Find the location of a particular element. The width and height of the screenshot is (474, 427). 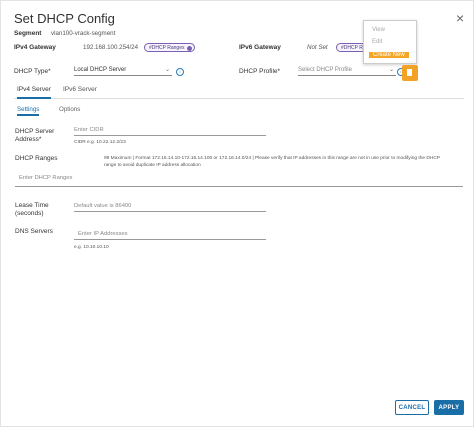

subtab-settings: Settings is located at coordinates (28, 111).